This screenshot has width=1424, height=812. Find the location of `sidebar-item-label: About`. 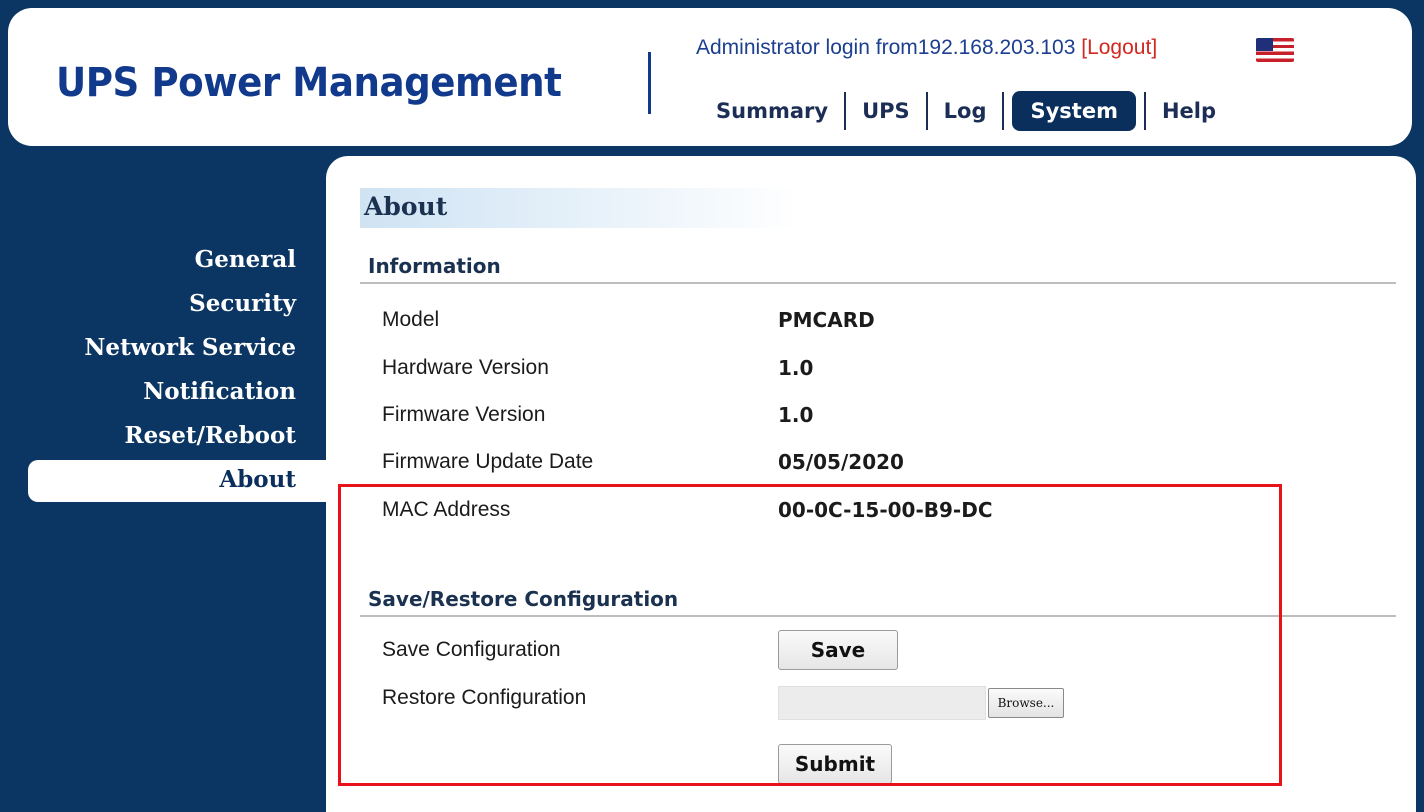

sidebar-item-label: About is located at coordinates (257, 479).